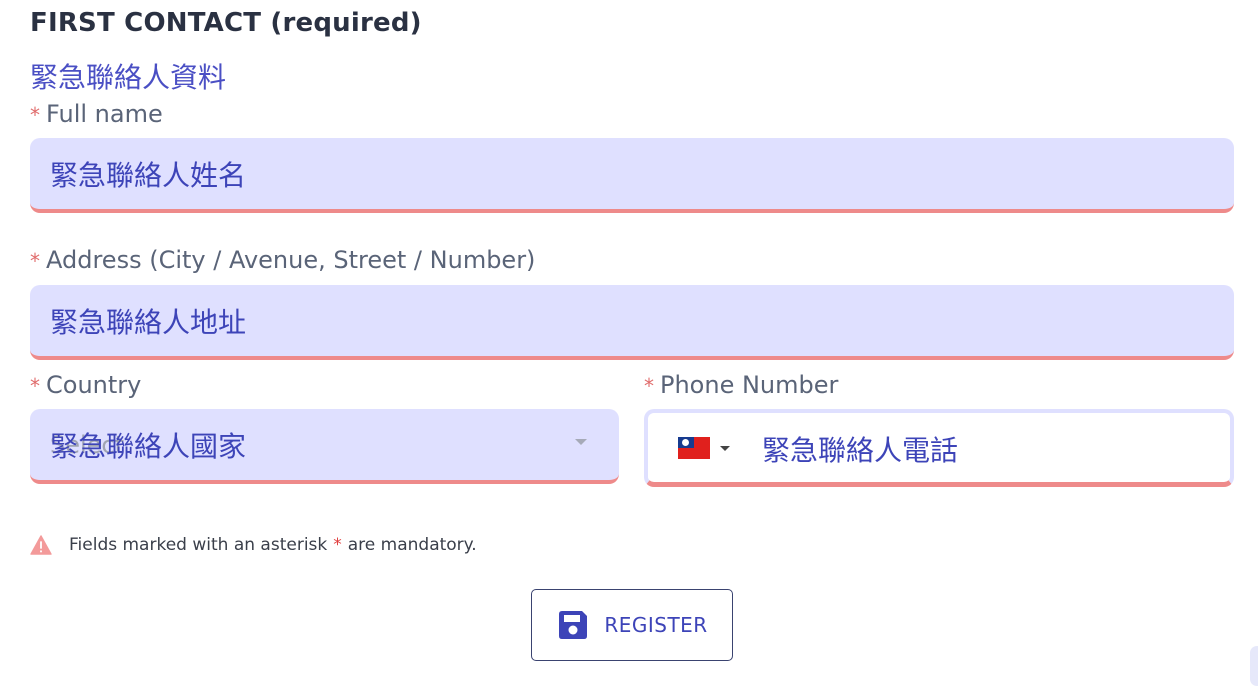 This screenshot has width=1258, height=696. Describe the element at coordinates (148, 175) in the screenshot. I see `full-name-value: 緊急聯絡人姓名` at that location.